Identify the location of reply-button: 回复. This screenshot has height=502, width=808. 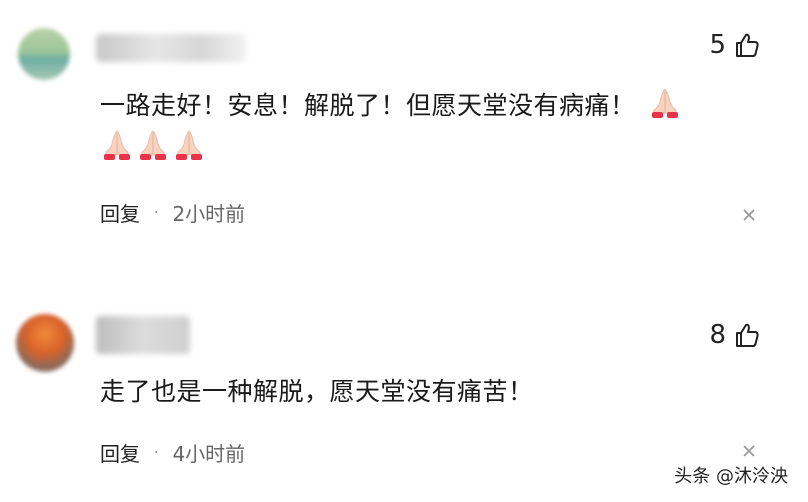
(120, 452).